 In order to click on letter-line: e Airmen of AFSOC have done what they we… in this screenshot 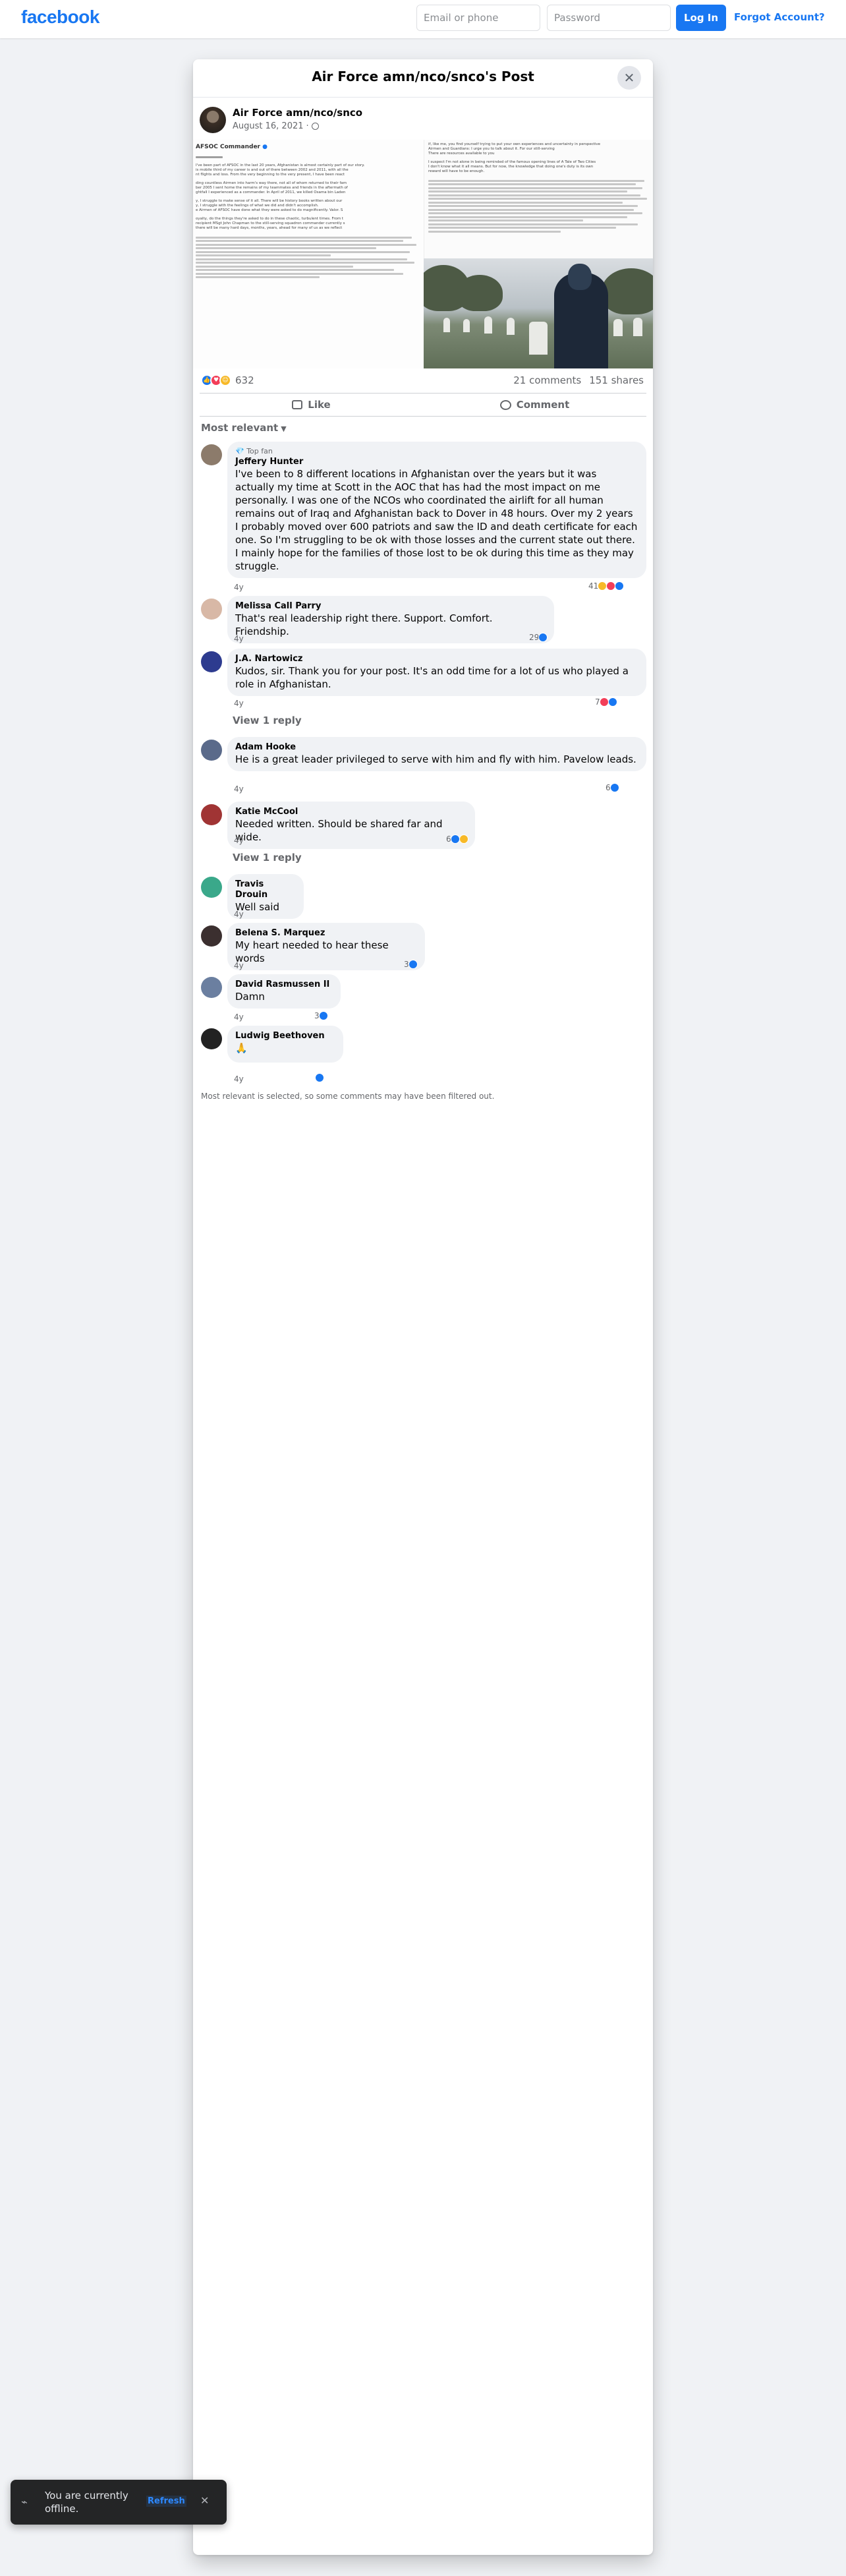, I will do `click(269, 210)`.